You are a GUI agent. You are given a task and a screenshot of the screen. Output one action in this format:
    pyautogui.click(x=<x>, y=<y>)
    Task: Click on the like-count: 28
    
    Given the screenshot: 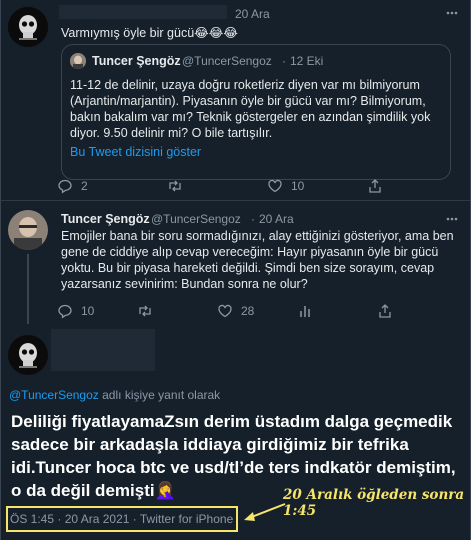 What is the action you would take?
    pyautogui.click(x=248, y=311)
    